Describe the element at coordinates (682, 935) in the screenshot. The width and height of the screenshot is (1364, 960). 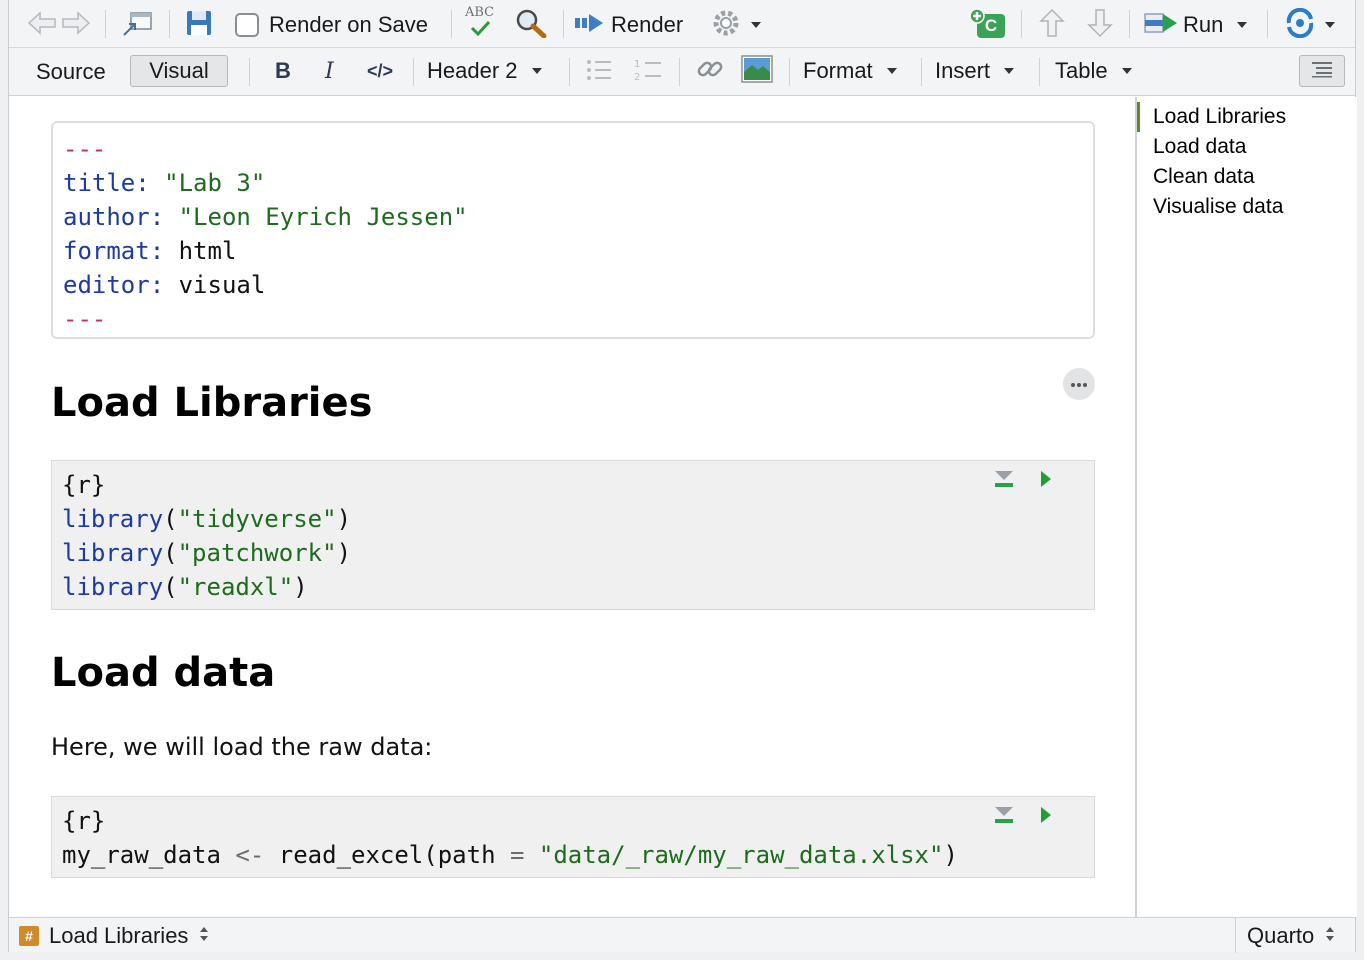
I see `status-bar: # Load Libraries Quarto` at that location.